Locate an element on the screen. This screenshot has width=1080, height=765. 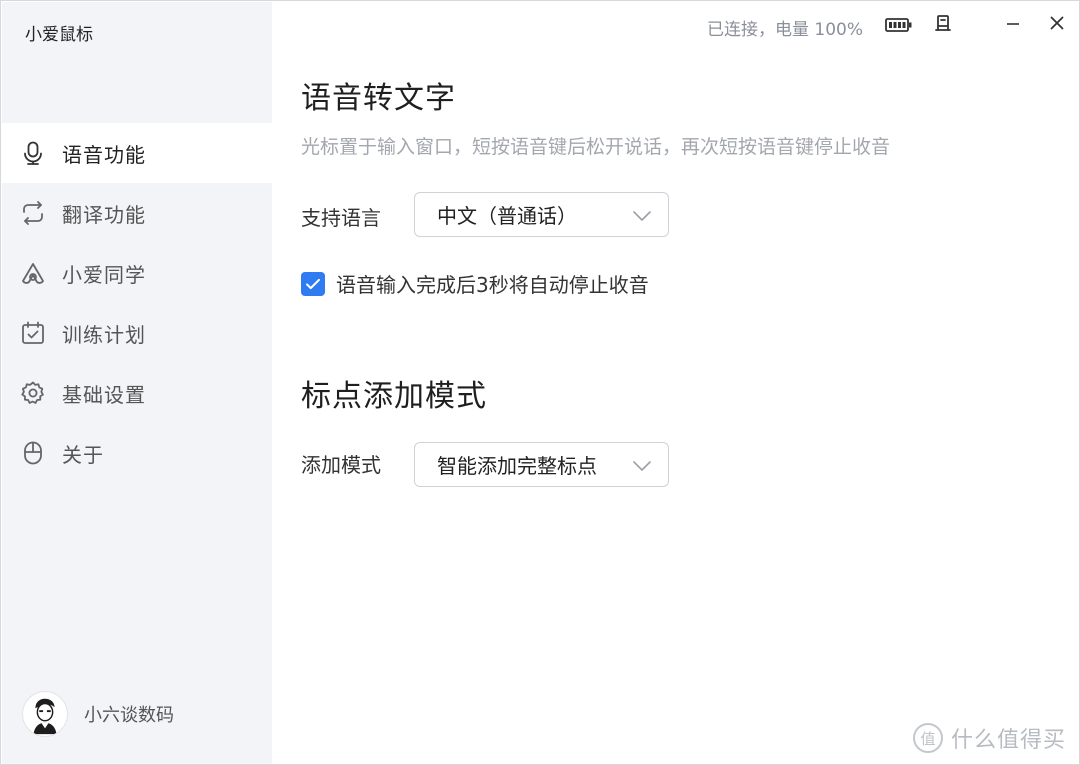
language-select-value: 中文（普通话） is located at coordinates (507, 216).